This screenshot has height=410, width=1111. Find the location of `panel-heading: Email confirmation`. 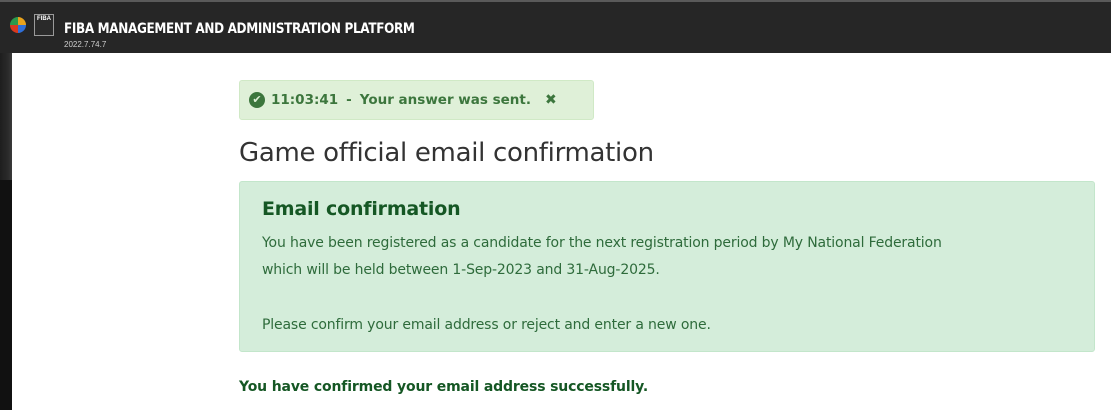

panel-heading: Email confirmation is located at coordinates (361, 209).